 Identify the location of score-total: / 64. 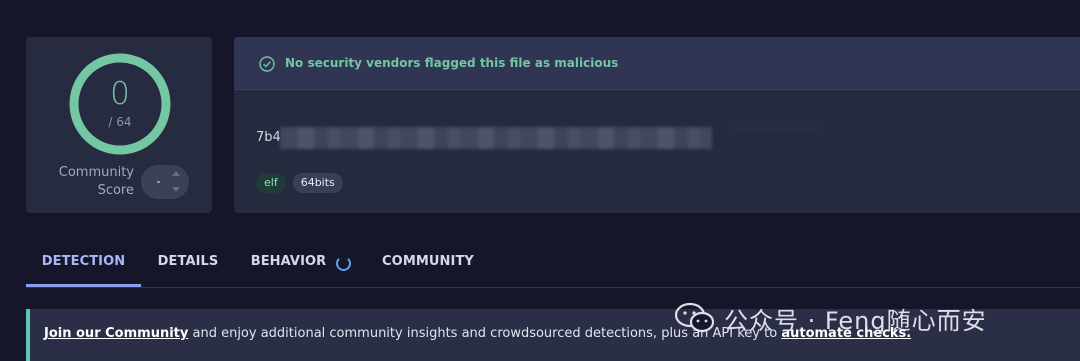
(120, 122).